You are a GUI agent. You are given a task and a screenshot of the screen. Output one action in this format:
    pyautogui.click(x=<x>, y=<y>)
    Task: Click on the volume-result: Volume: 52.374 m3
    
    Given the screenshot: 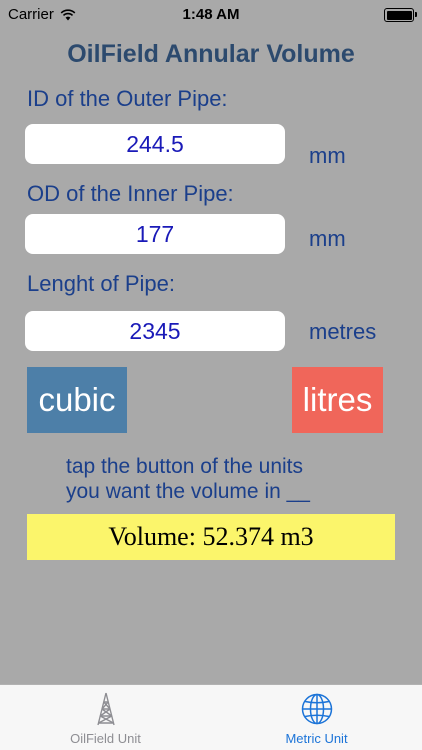 What is the action you would take?
    pyautogui.click(x=211, y=537)
    